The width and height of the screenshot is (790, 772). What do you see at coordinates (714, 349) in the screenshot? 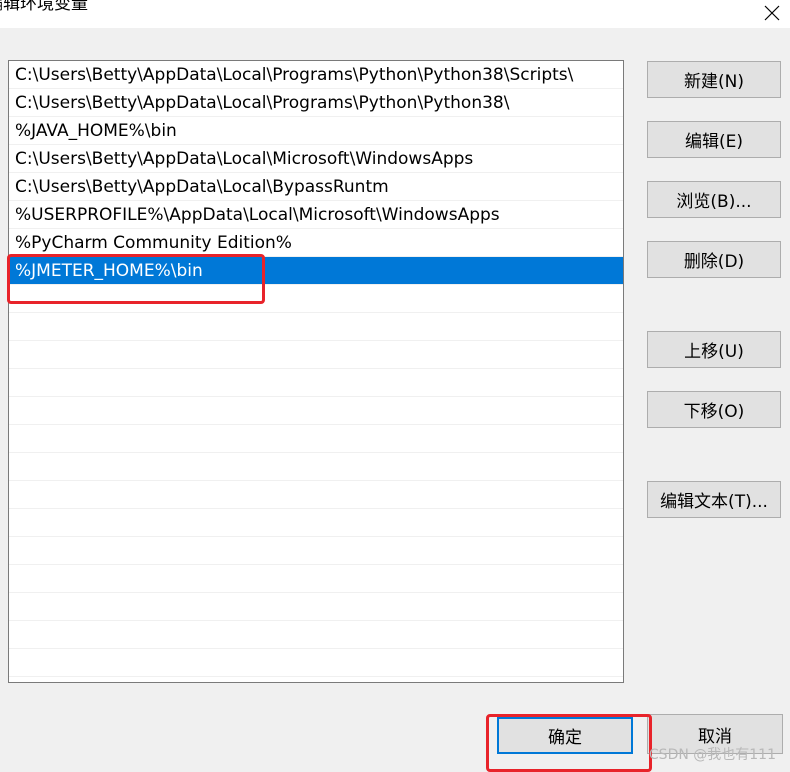
I see `move-up-button: 上移(U)` at bounding box center [714, 349].